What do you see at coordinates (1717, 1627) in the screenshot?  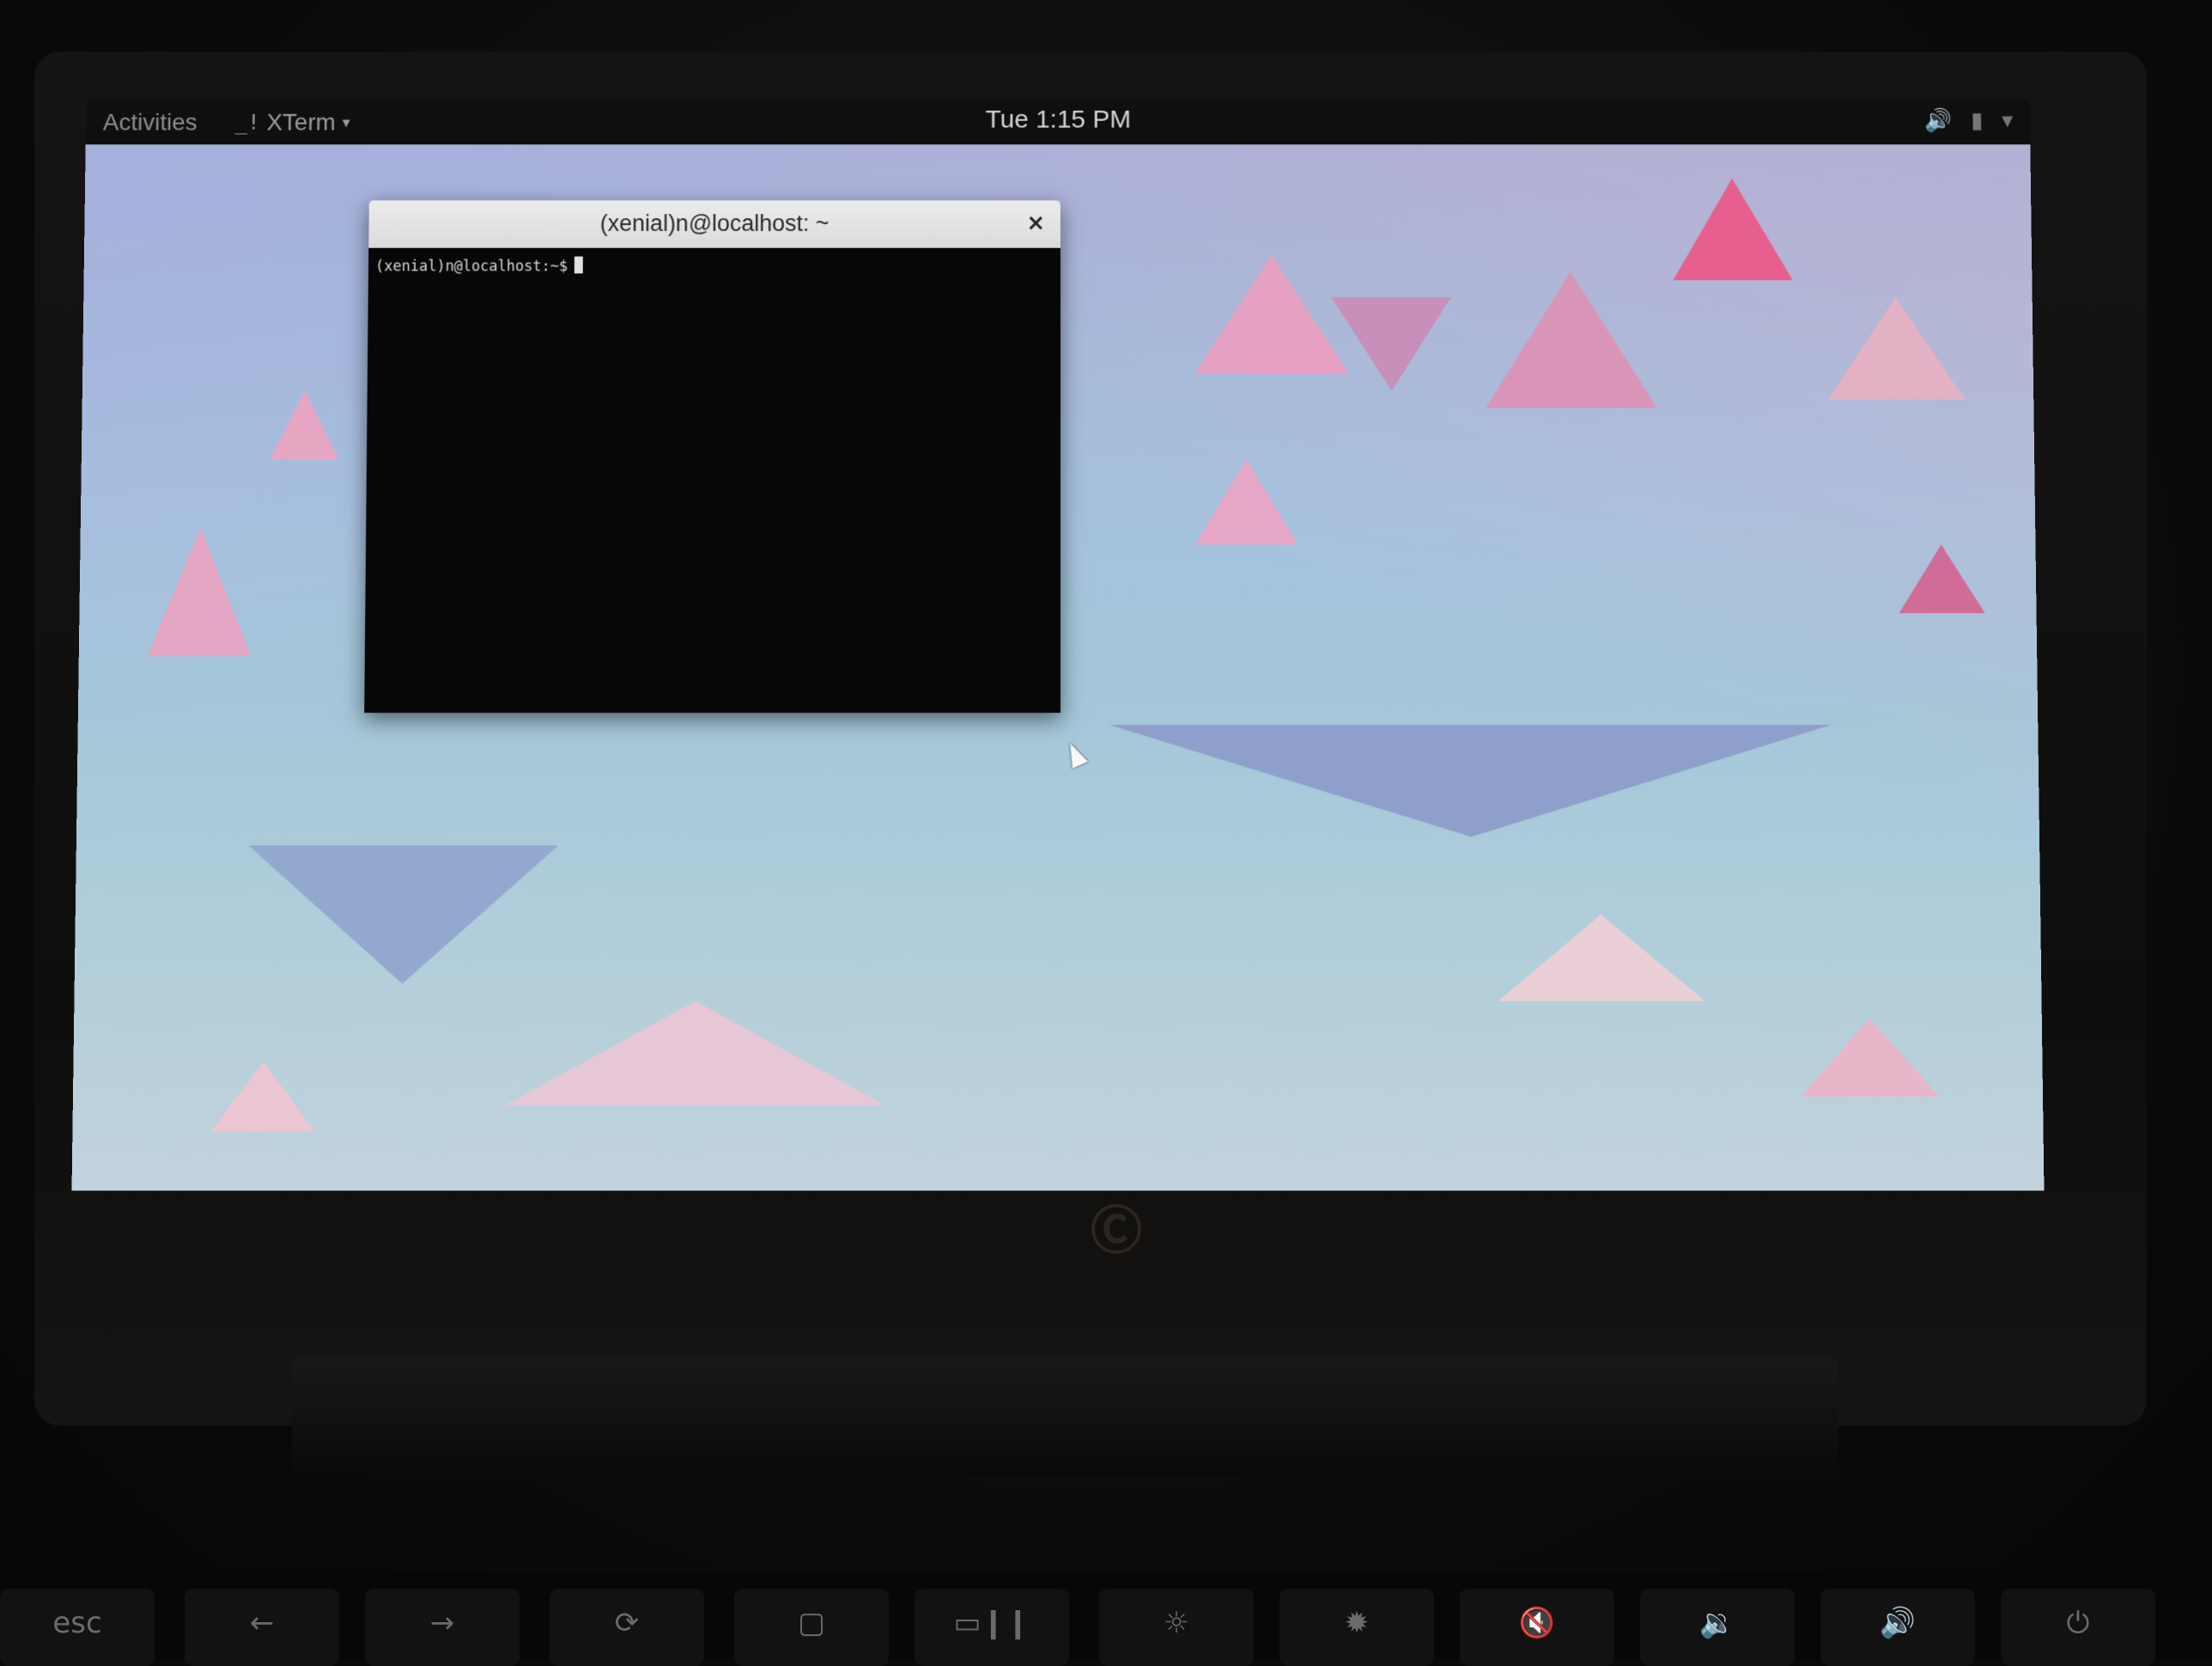 I see `volume-down-key: 🔉` at bounding box center [1717, 1627].